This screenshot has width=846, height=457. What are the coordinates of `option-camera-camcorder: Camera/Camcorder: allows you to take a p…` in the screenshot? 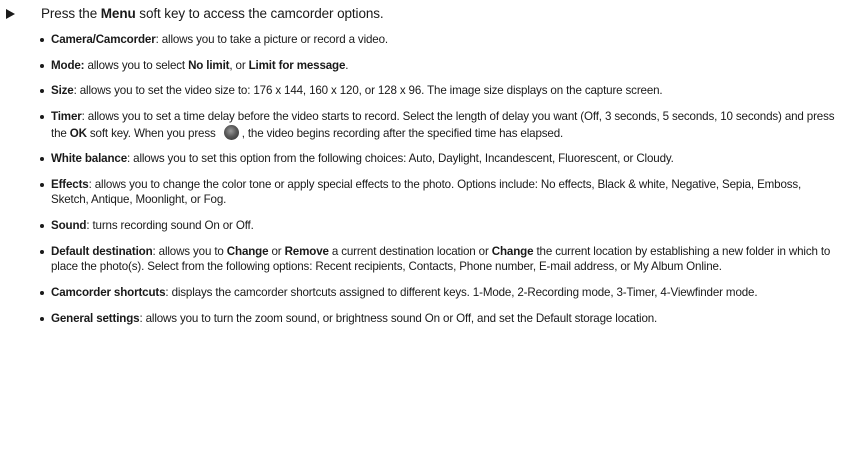 It's located at (438, 40).